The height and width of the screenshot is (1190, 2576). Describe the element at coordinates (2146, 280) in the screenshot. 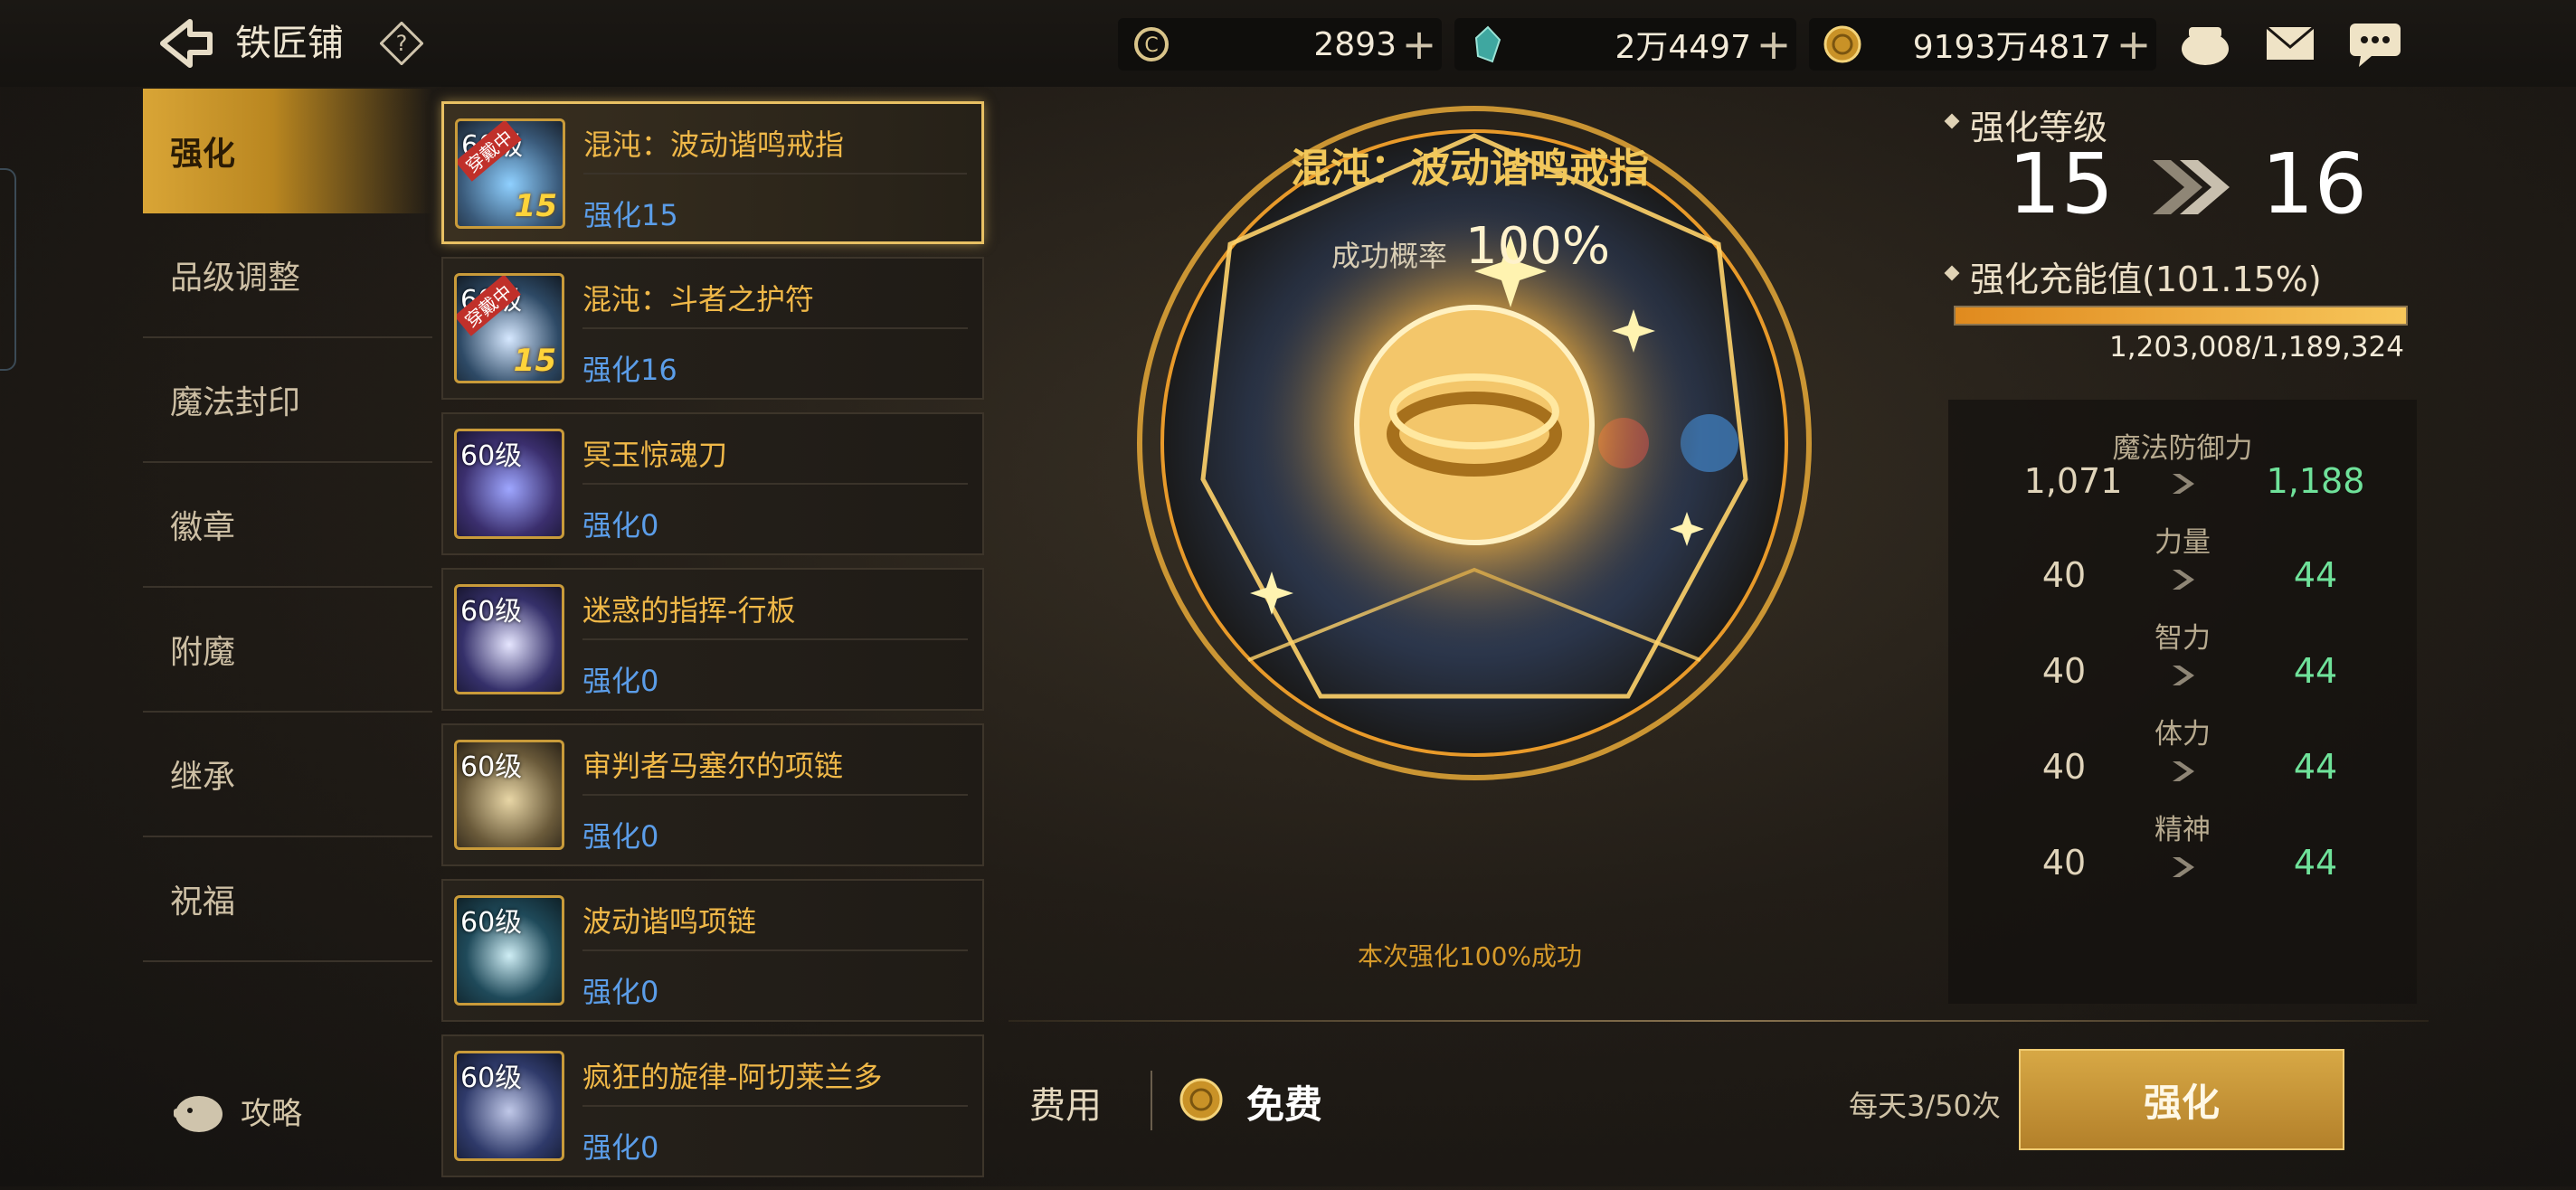

I see `charge-label: 强化充能值(101.15%)` at that location.